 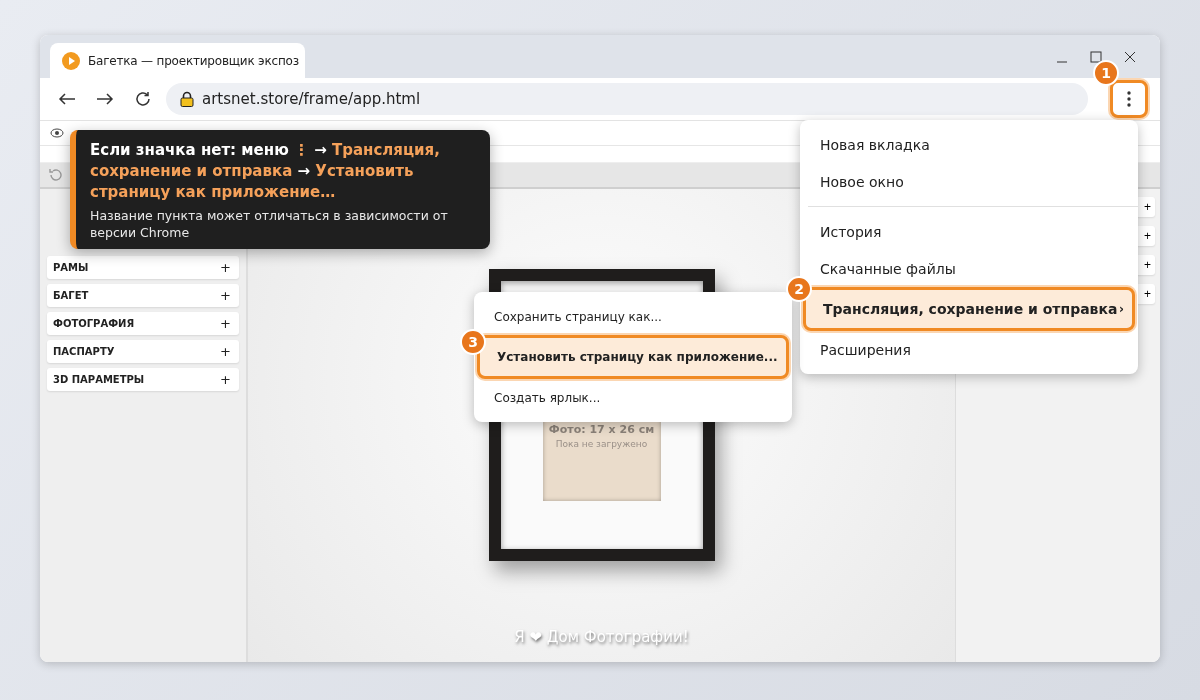 What do you see at coordinates (601, 429) in the screenshot?
I see `photo-size-label: Фото: 17 x 26 см` at bounding box center [601, 429].